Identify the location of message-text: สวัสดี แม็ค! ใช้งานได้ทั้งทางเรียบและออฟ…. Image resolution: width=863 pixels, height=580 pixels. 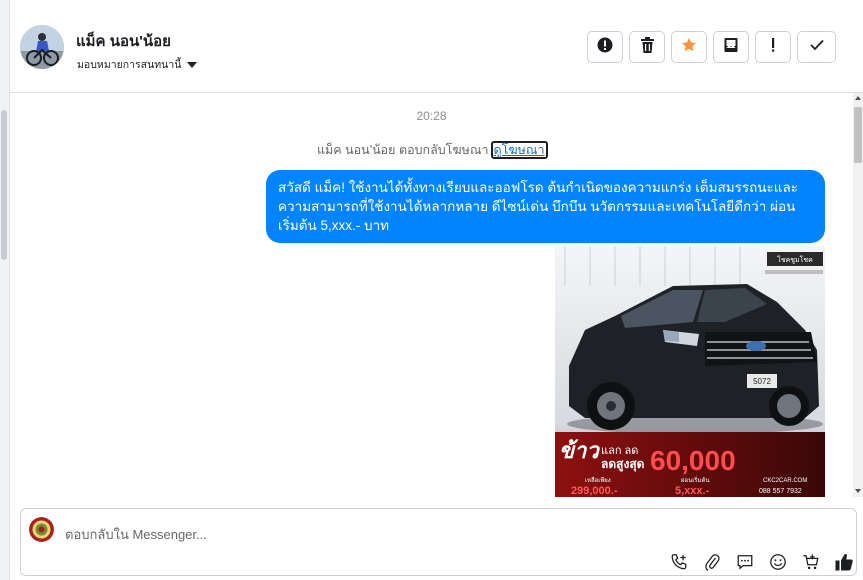
(538, 206).